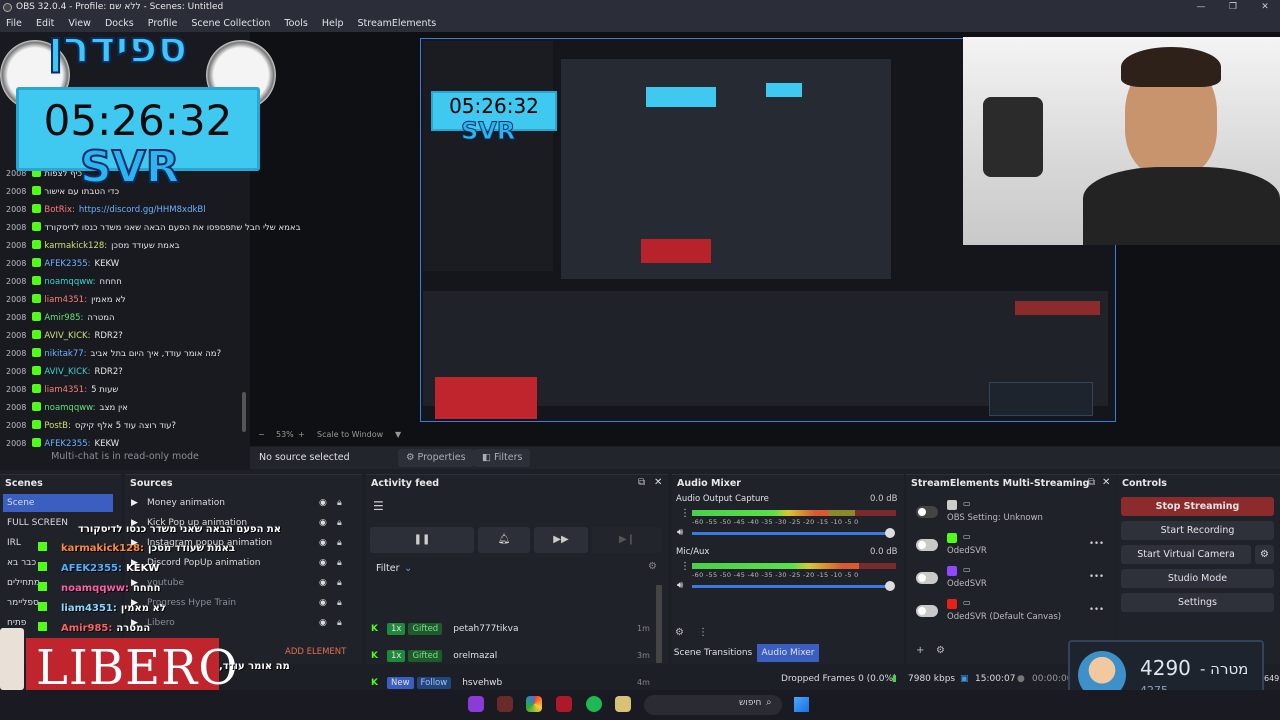 Image resolution: width=1280 pixels, height=720 pixels. Describe the element at coordinates (713, 653) in the screenshot. I see `tab-scene-transitions: Scene Transitions` at that location.